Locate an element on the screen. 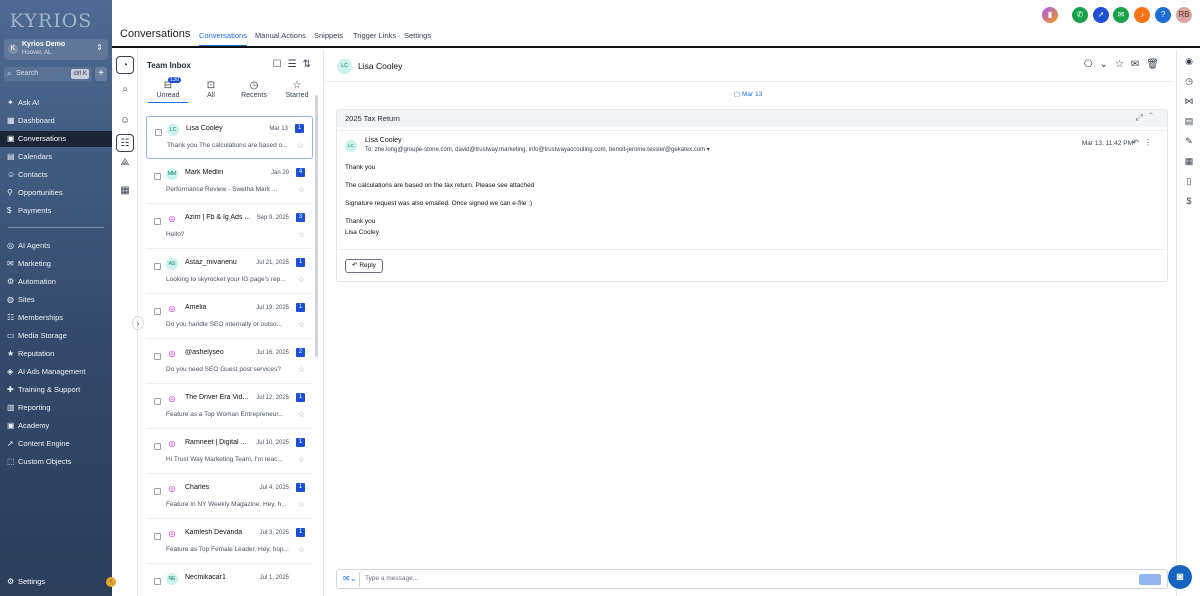  search-icon: ⌕ is located at coordinates (125, 90).